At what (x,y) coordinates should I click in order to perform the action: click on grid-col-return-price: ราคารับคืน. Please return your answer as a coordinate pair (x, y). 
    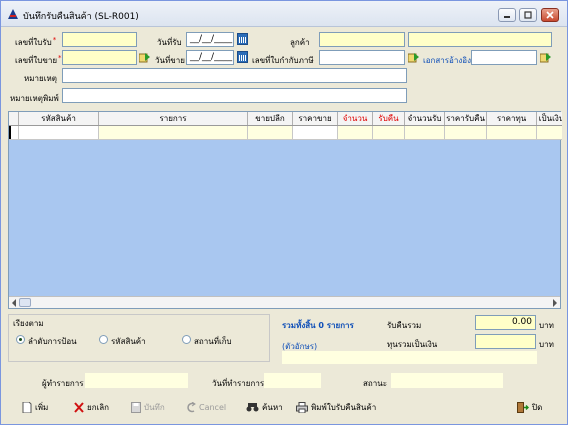
    Looking at the image, I should click on (466, 118).